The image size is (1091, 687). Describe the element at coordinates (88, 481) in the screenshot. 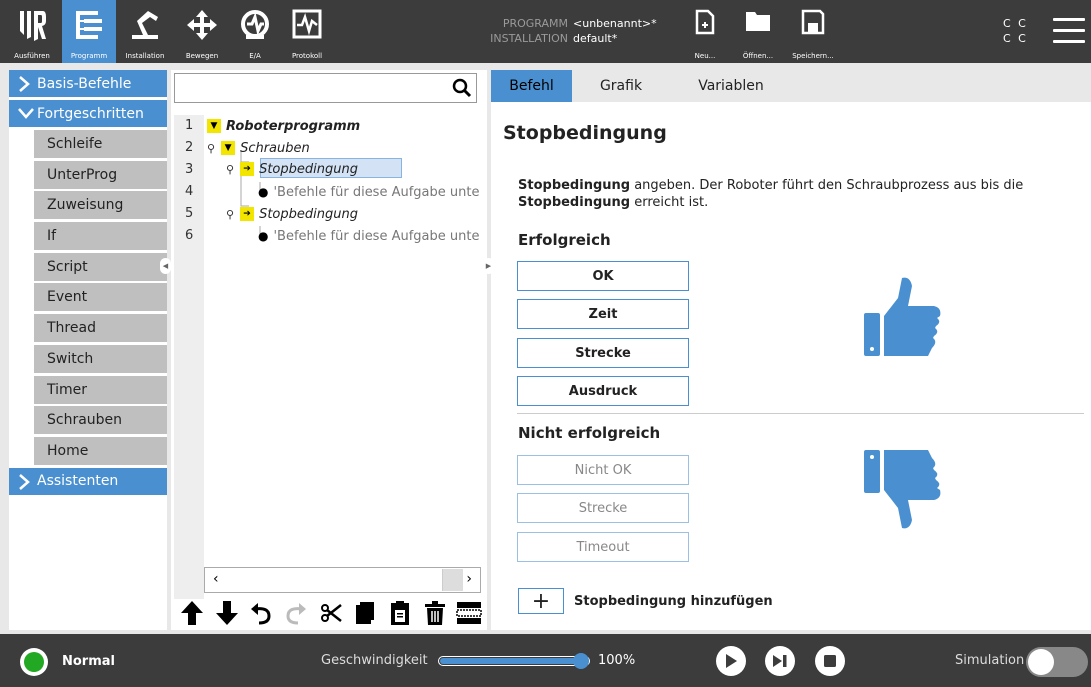

I see `nav-category-assistenten: Assistenten` at that location.